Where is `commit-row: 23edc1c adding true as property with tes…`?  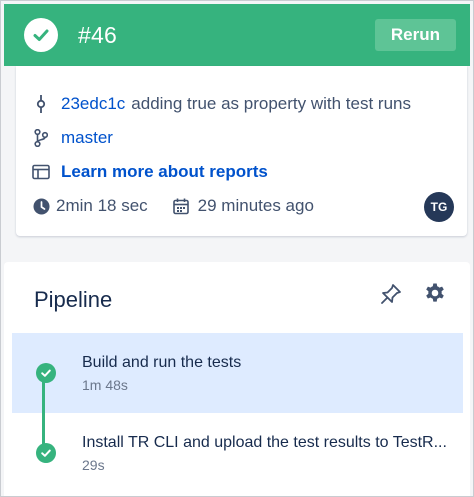
commit-row: 23edc1c adding true as property with tes… is located at coordinates (221, 104).